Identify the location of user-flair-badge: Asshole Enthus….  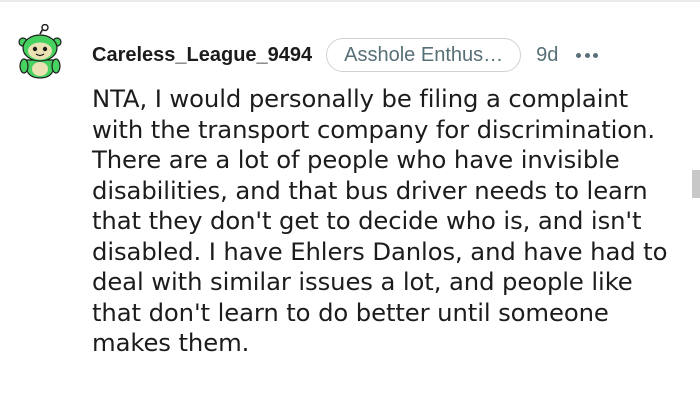
(424, 55).